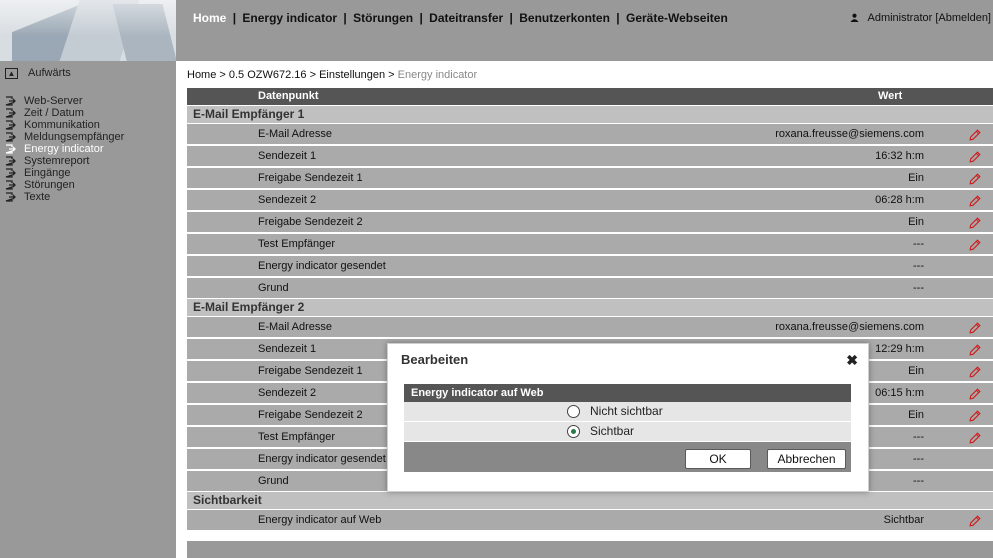 Image resolution: width=993 pixels, height=558 pixels. Describe the element at coordinates (383, 18) in the screenshot. I see `nav-stoerungen-link: Störungen` at that location.